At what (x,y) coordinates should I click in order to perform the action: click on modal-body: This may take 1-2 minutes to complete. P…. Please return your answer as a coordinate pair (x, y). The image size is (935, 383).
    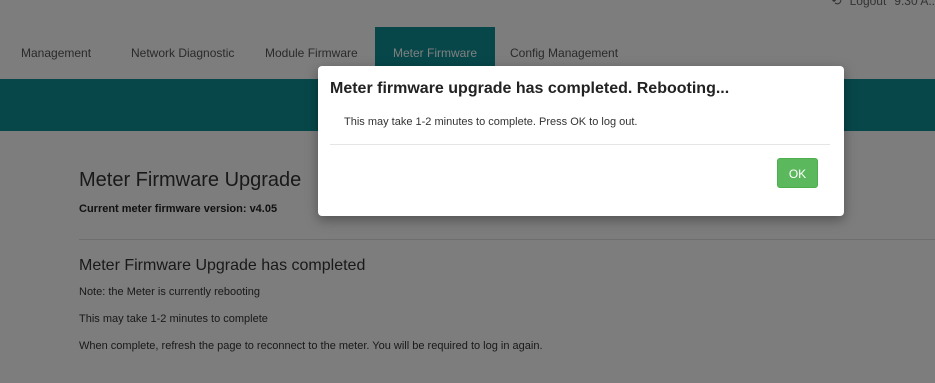
    Looking at the image, I should click on (491, 122).